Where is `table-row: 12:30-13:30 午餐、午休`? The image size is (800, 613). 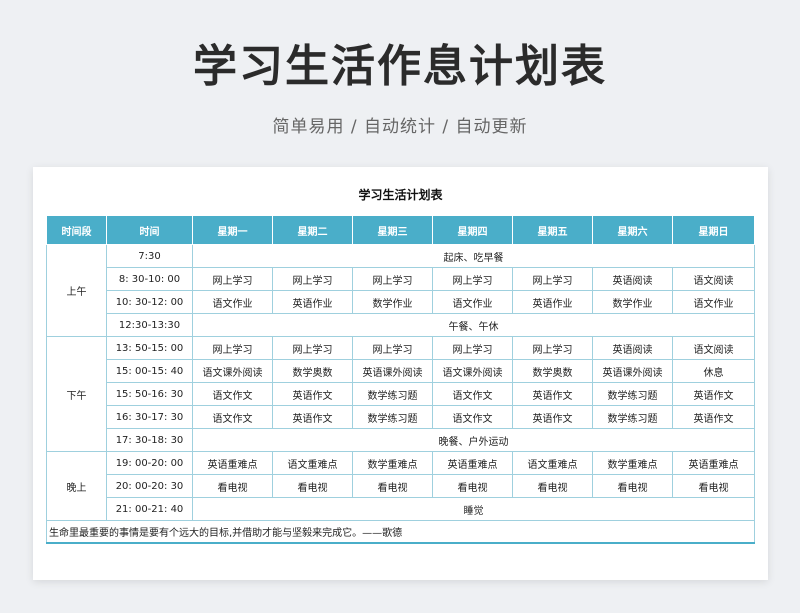 table-row: 12:30-13:30 午餐、午休 is located at coordinates (401, 325).